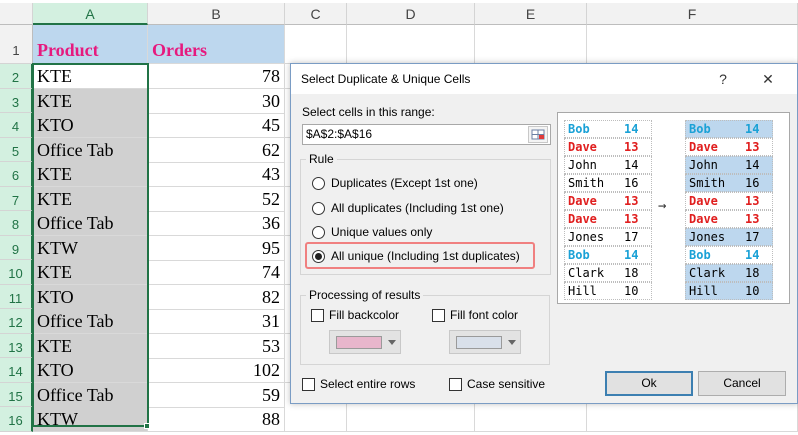 Image resolution: width=798 pixels, height=435 pixels. I want to click on select-entire-rows-checkbox, so click(308, 384).